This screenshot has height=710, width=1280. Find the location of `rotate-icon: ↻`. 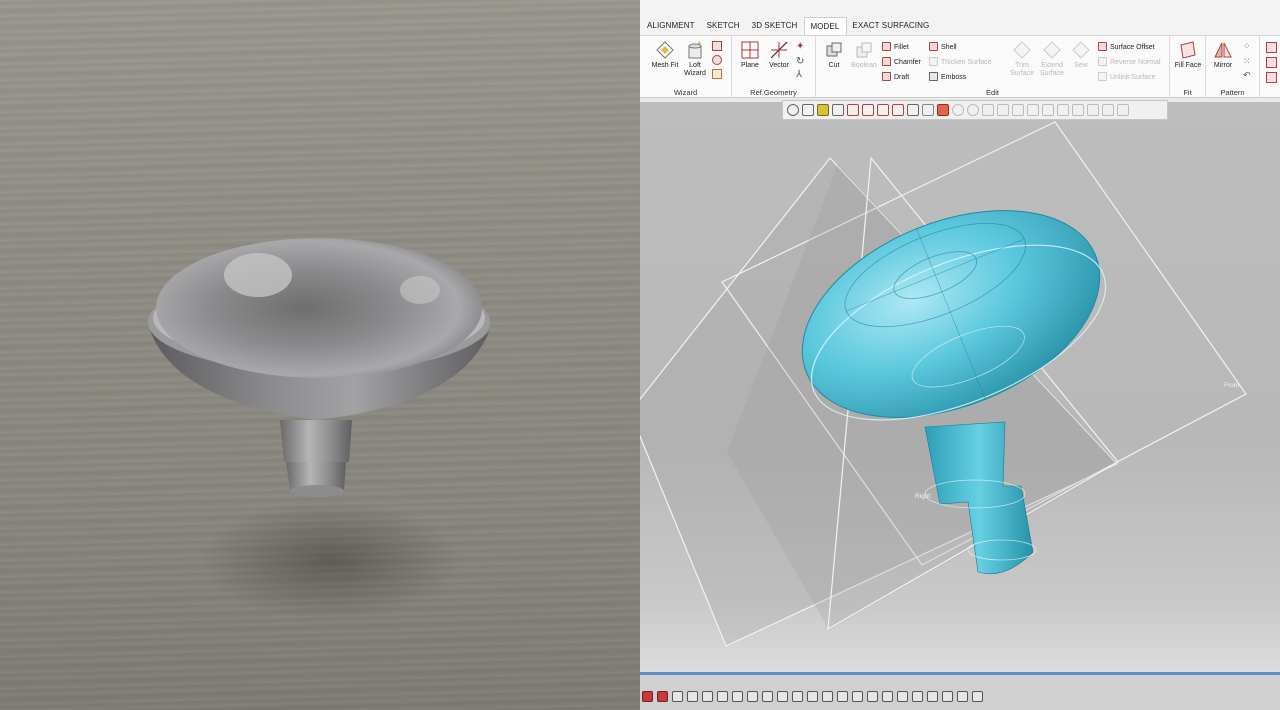

rotate-icon: ↻ is located at coordinates (800, 61).